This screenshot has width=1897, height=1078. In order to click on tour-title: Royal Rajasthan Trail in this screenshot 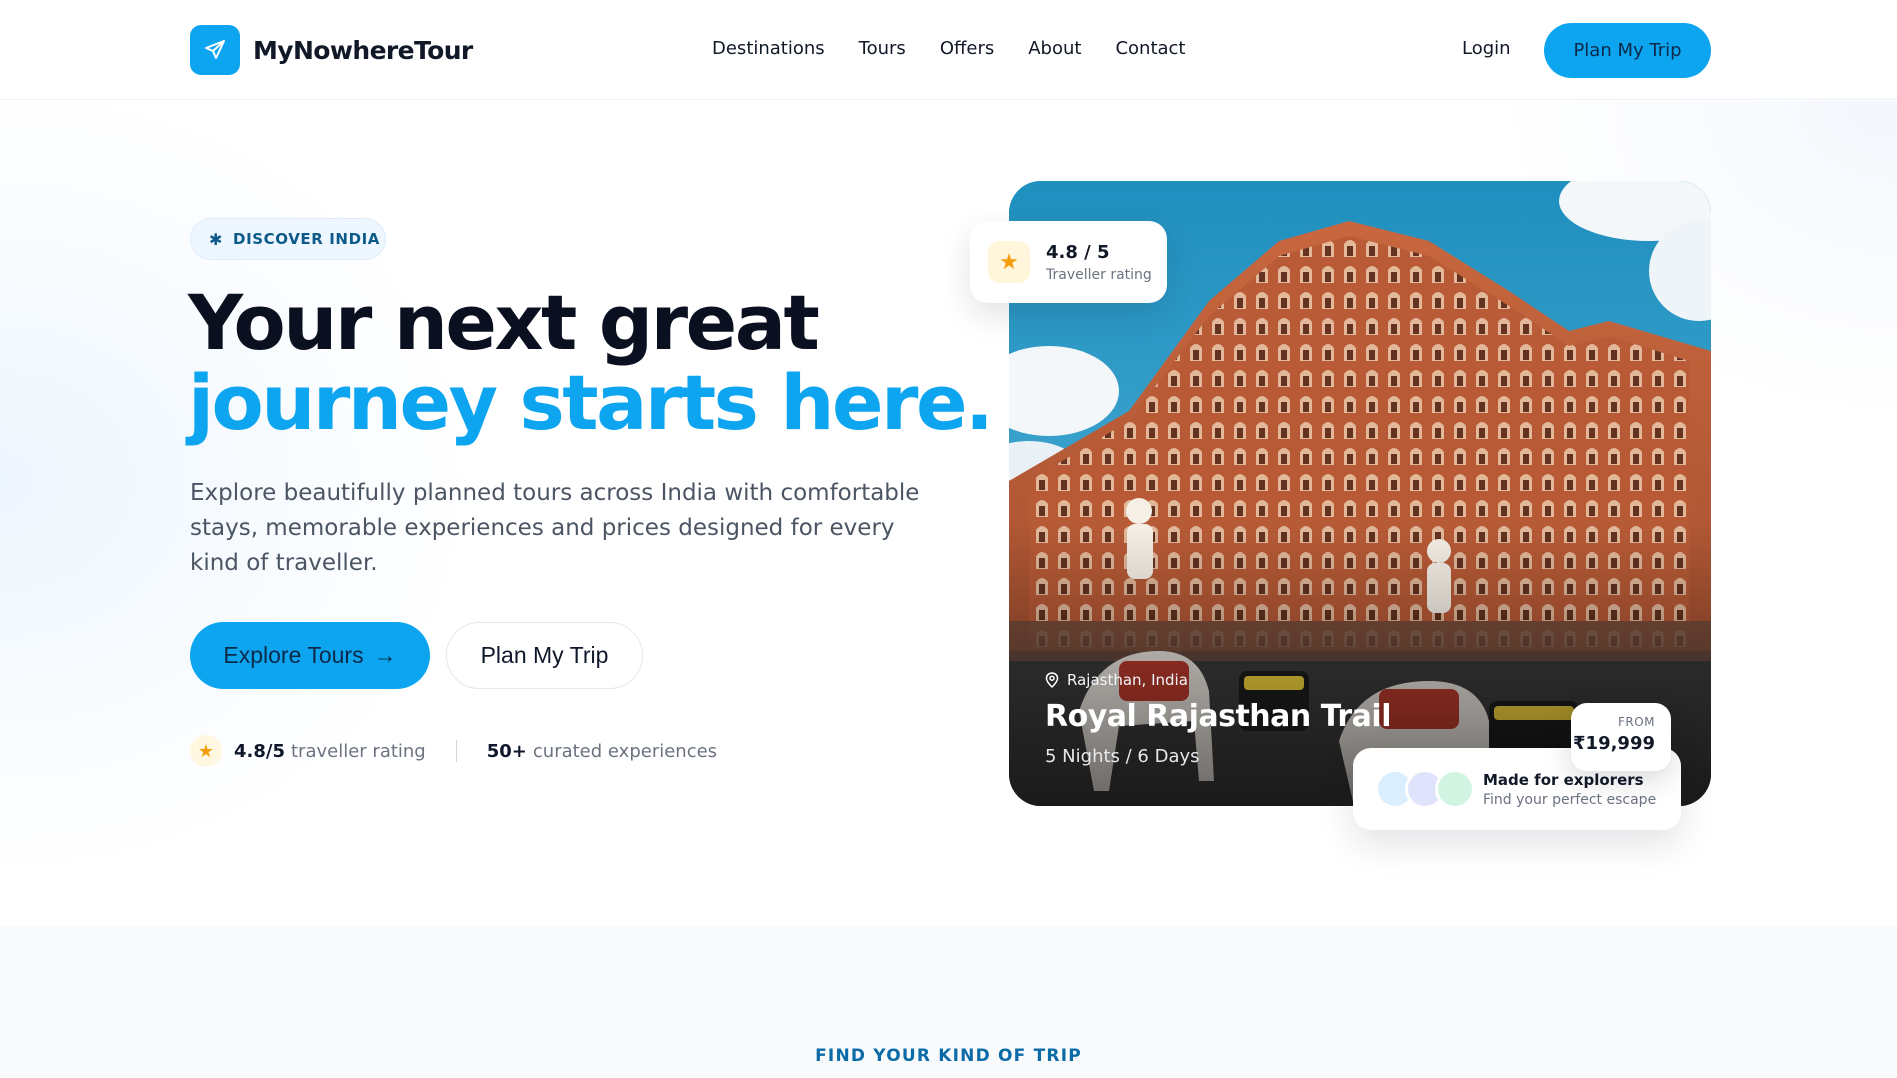, I will do `click(1218, 716)`.